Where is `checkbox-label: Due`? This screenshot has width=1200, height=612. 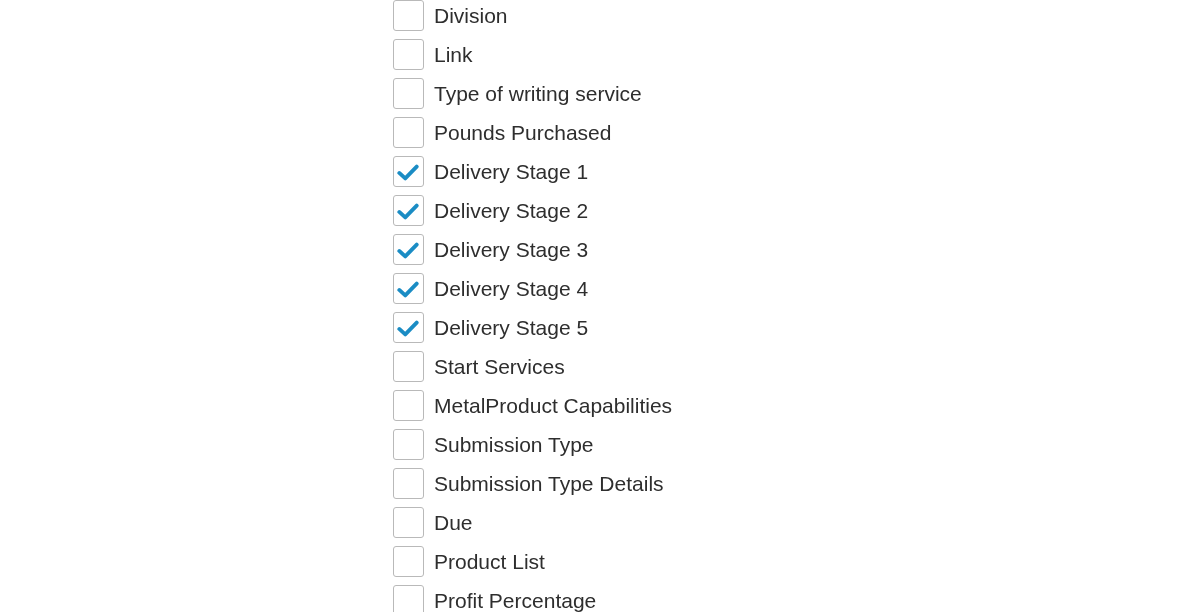
checkbox-label: Due is located at coordinates (453, 522).